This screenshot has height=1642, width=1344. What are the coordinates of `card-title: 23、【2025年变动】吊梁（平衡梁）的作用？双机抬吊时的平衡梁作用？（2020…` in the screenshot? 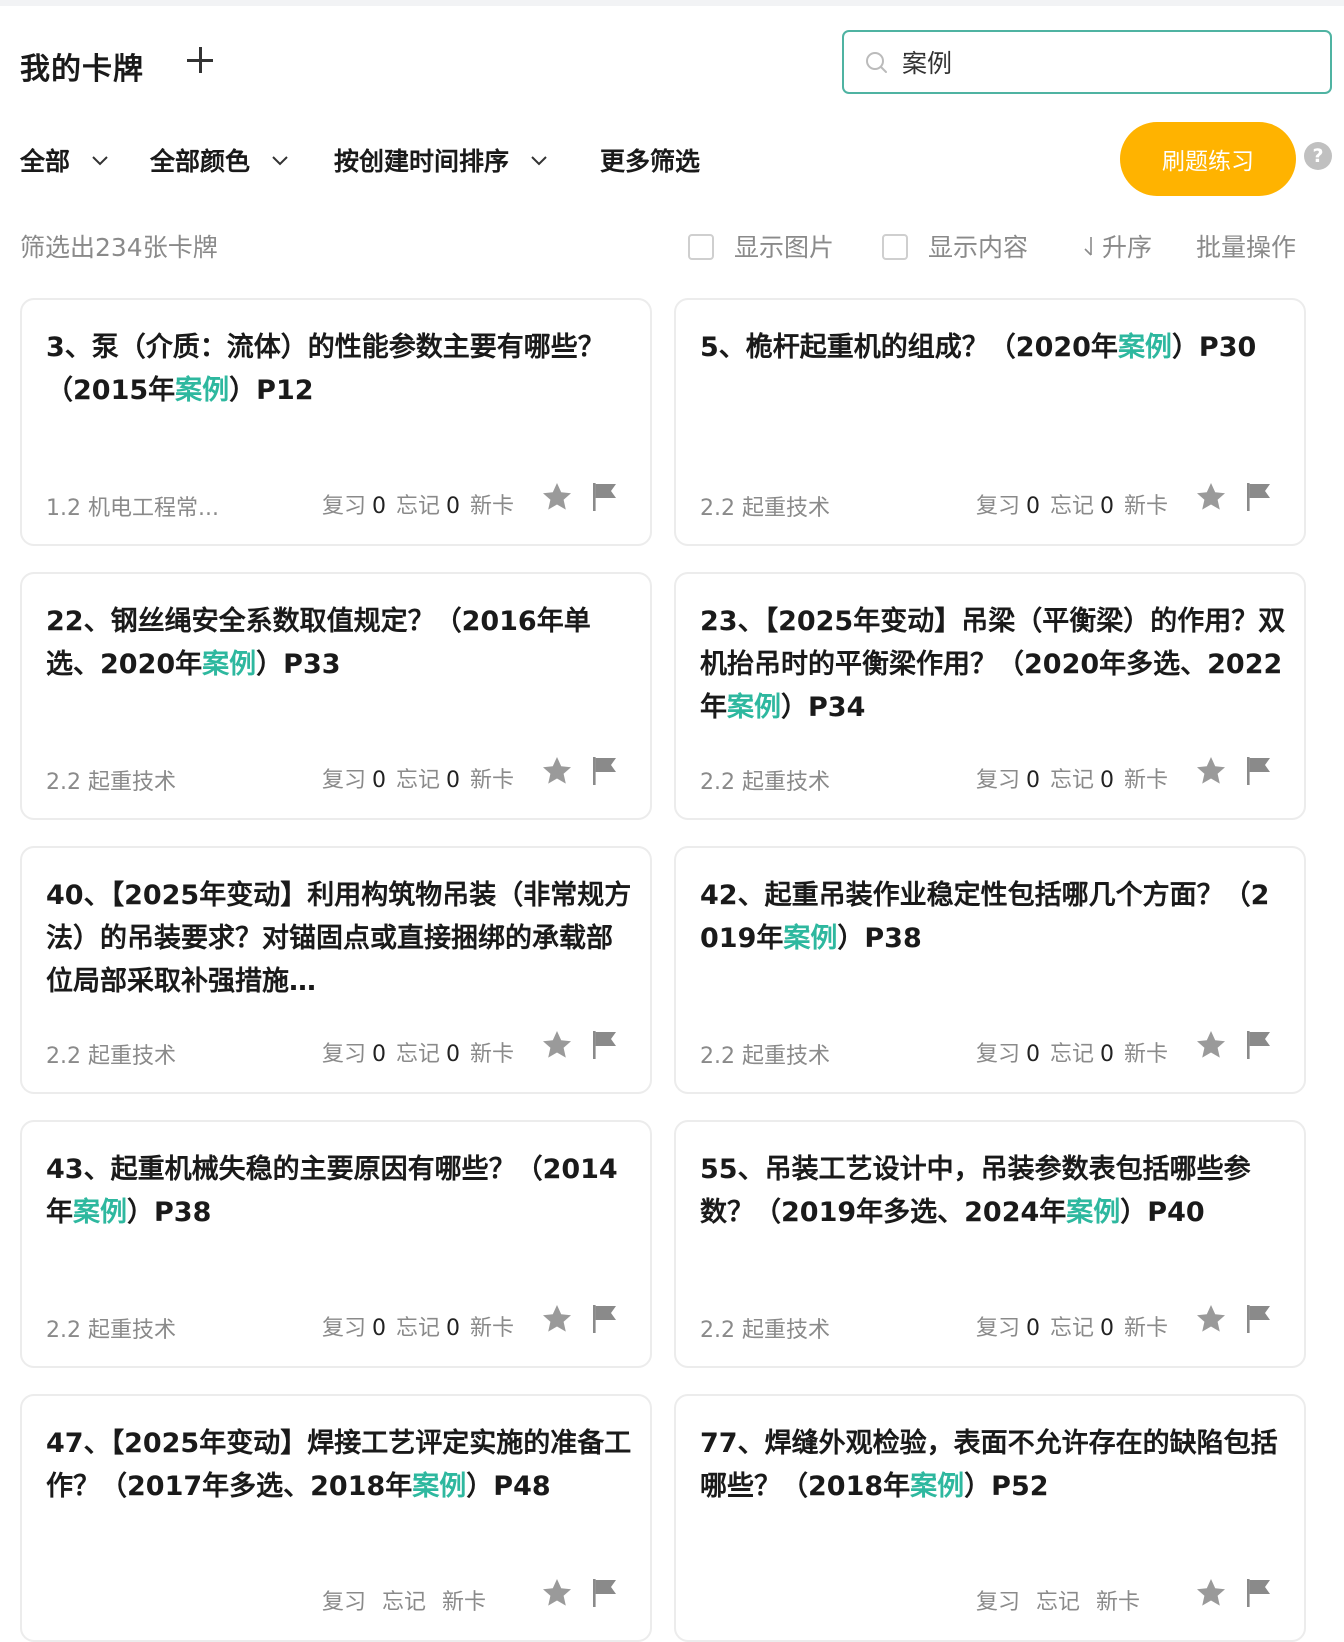 It's located at (993, 664).